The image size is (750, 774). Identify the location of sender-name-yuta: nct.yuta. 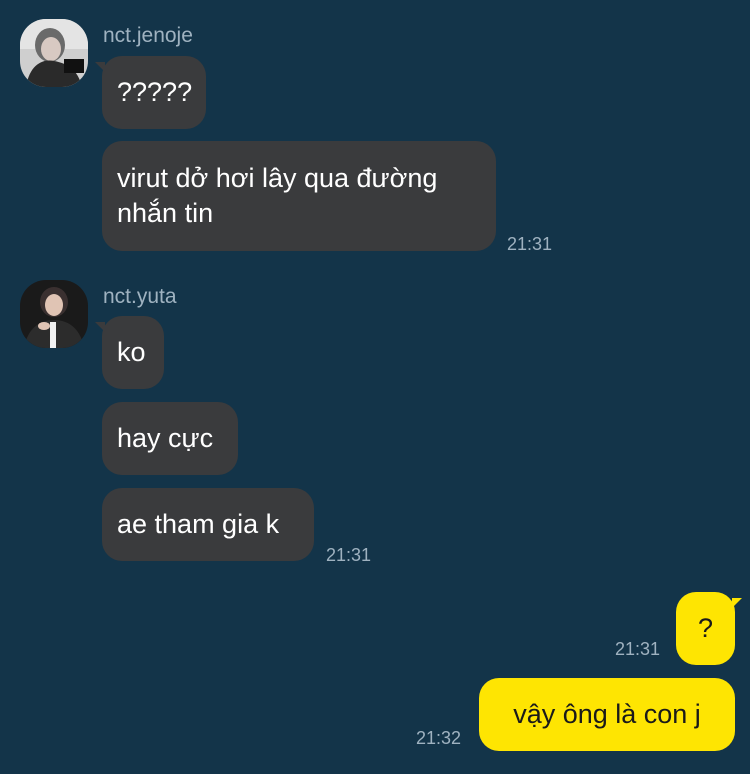
(140, 296).